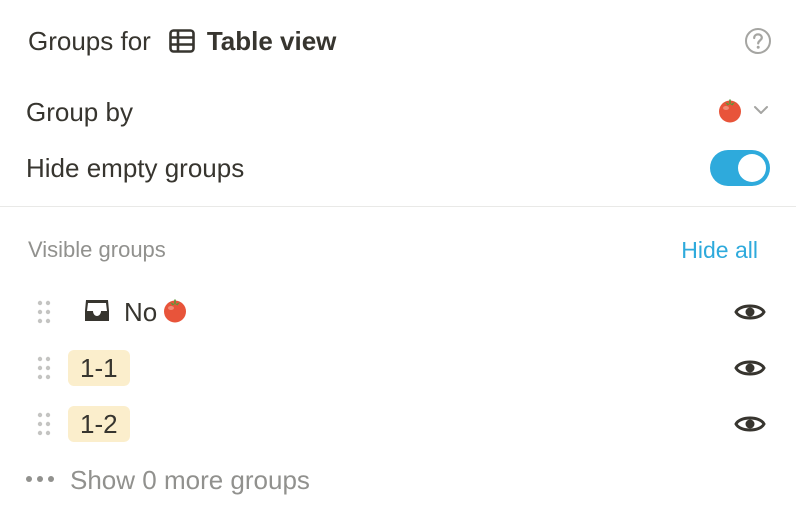  I want to click on hide-empty-label: Hide empty groups, so click(135, 167).